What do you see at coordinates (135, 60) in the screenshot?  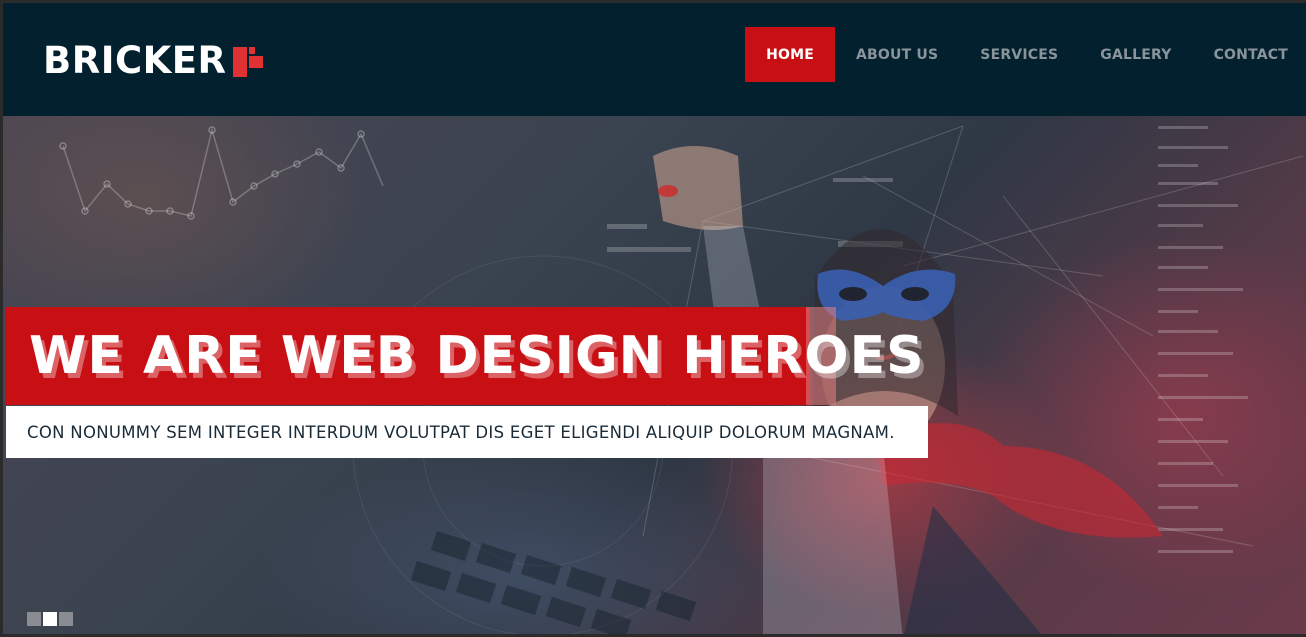 I see `brand-name: BRICKER` at bounding box center [135, 60].